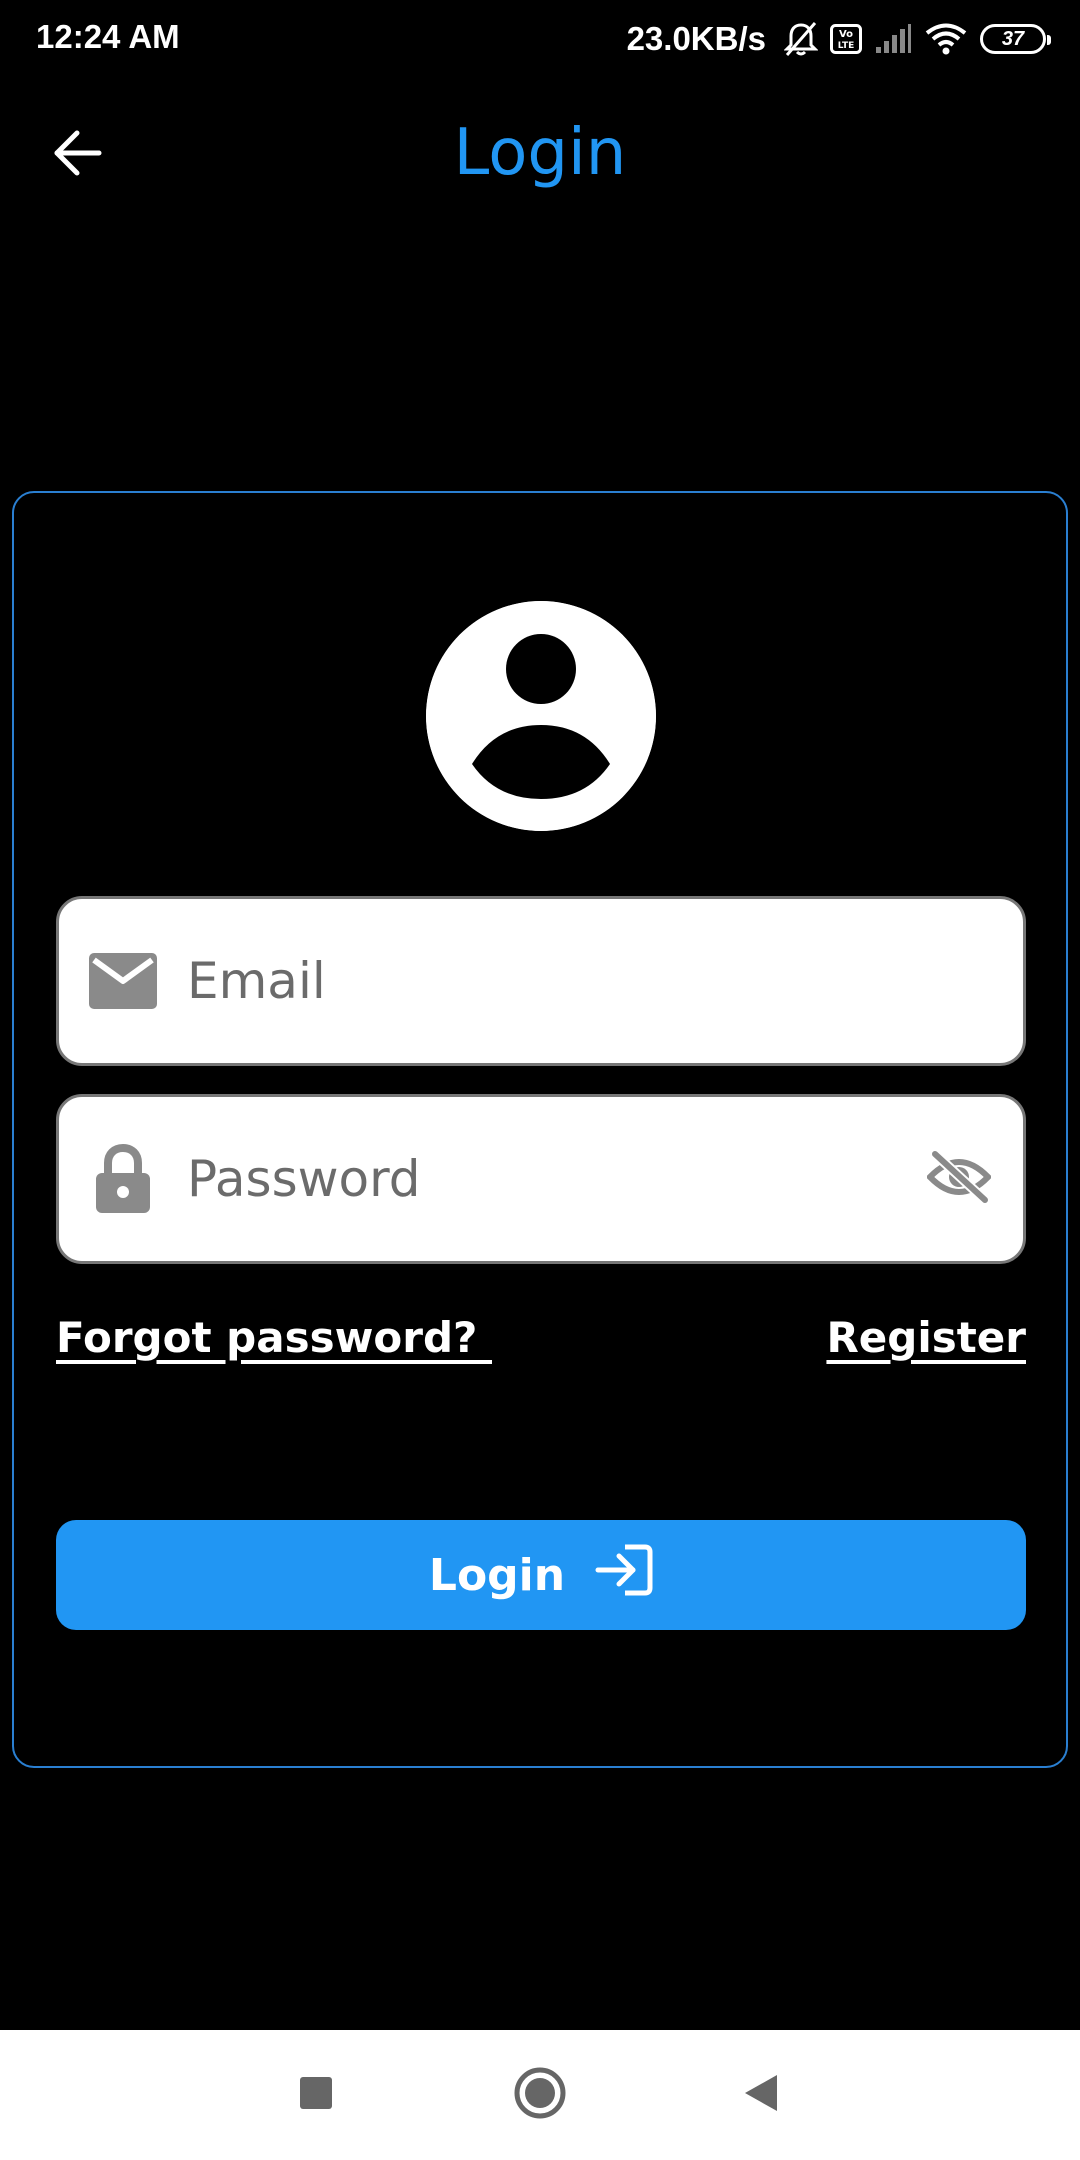 Image resolution: width=1080 pixels, height=2160 pixels. I want to click on password-input, so click(555, 1179).